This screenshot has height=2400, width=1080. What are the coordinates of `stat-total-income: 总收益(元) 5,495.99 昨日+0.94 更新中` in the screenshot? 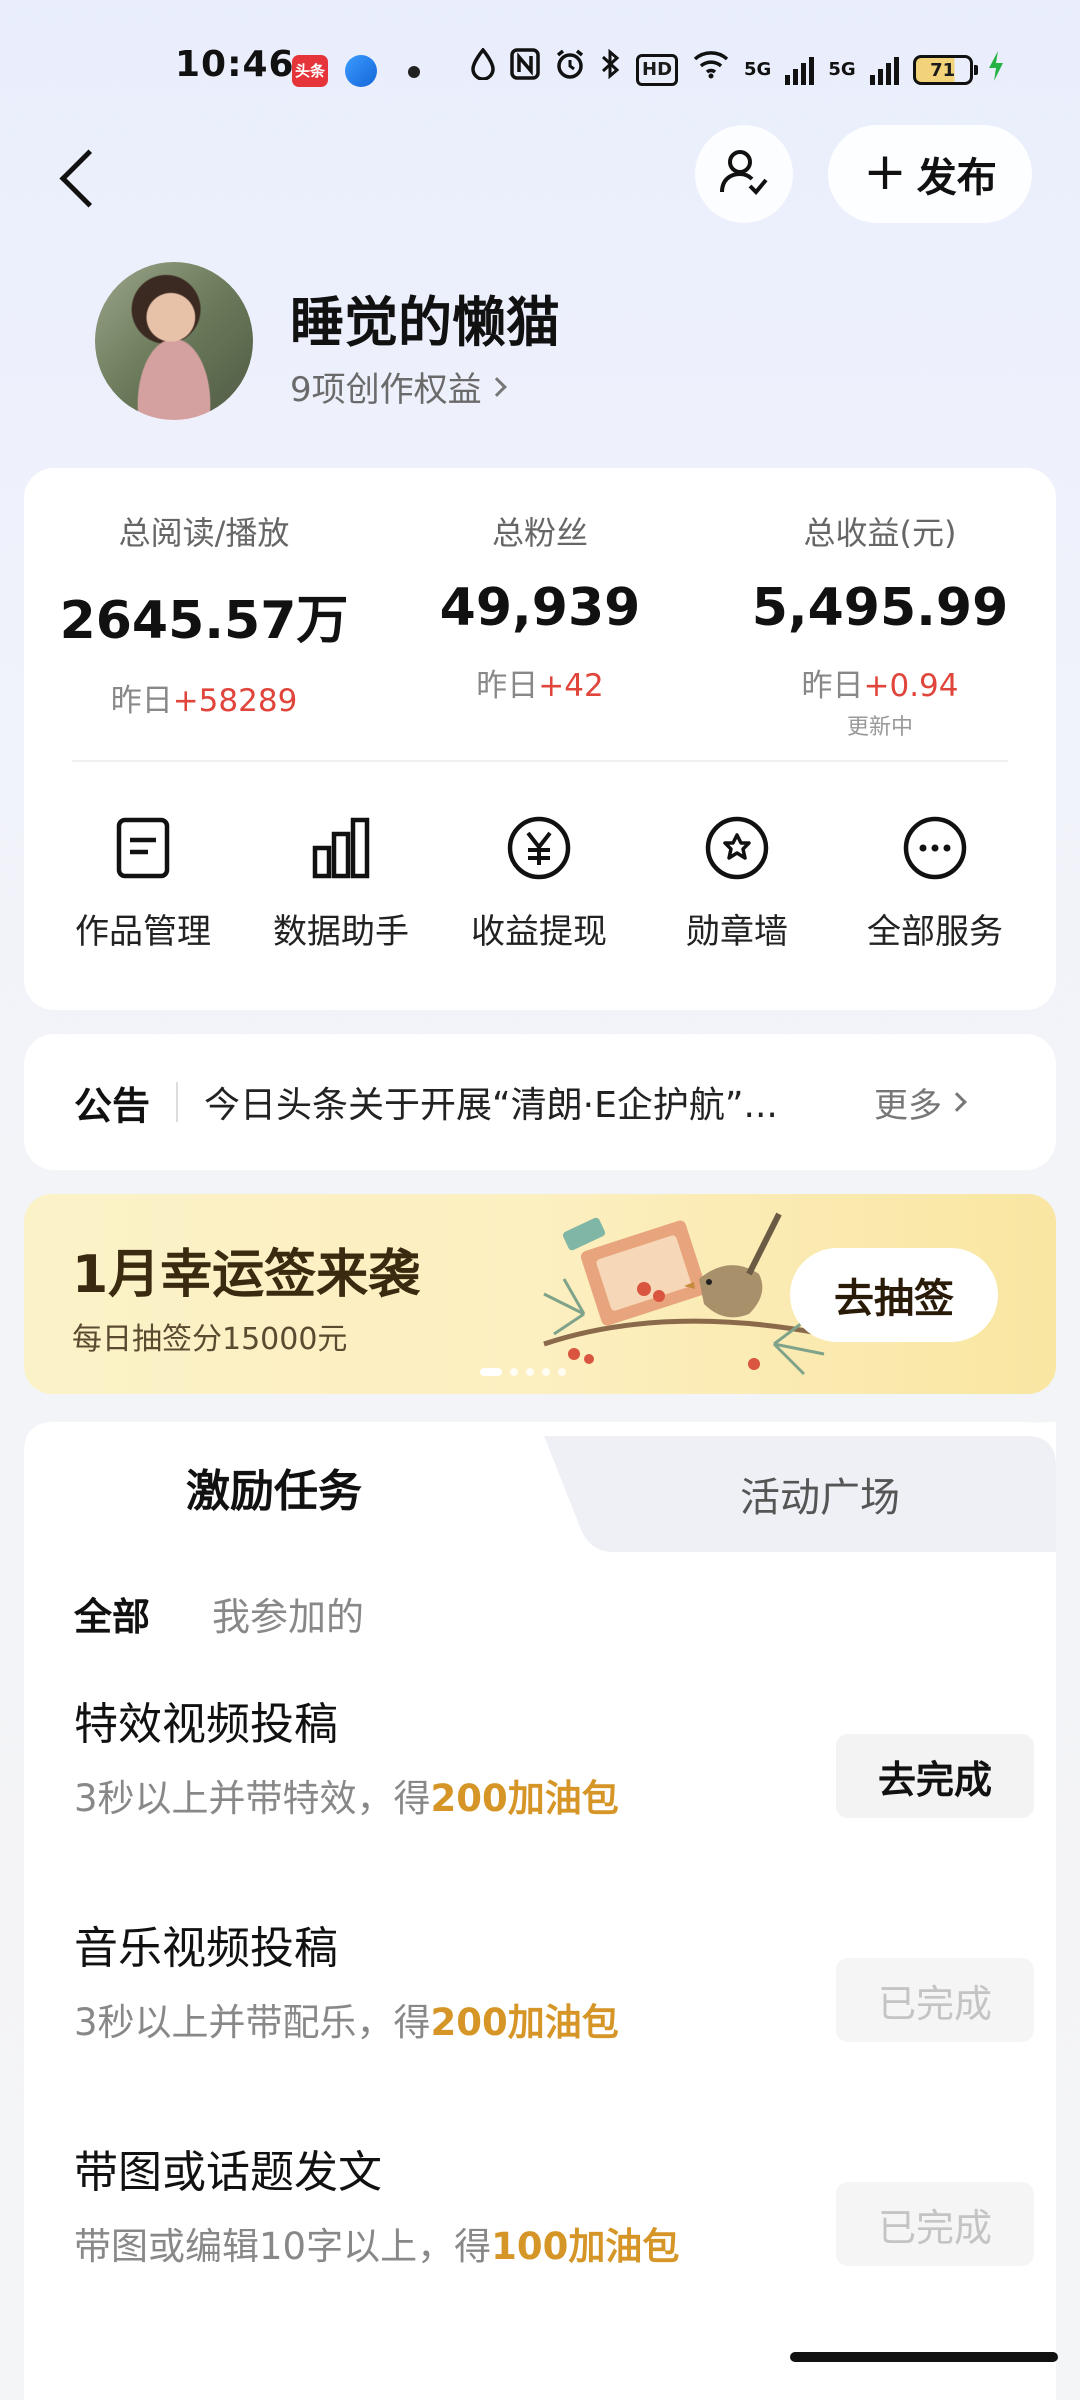 It's located at (880, 624).